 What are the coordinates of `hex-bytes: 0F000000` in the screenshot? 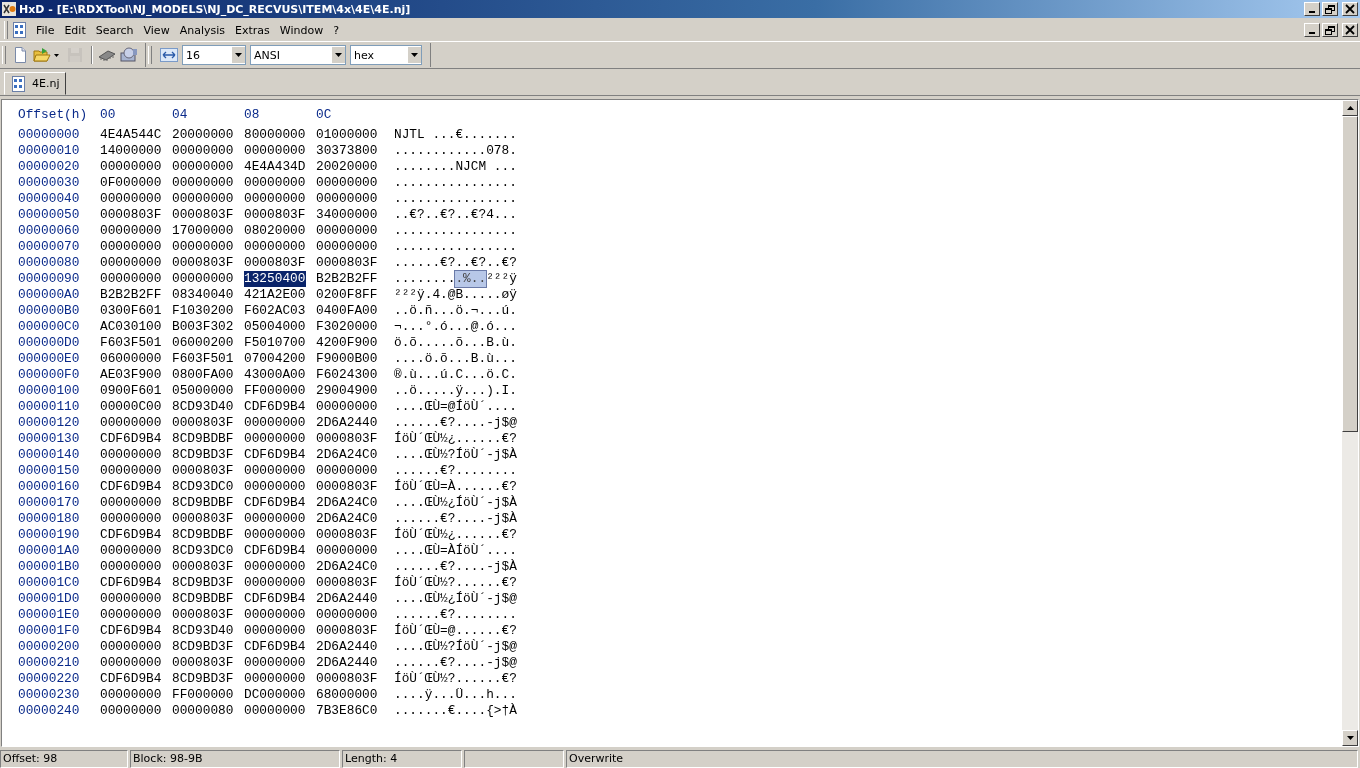 It's located at (131, 183).